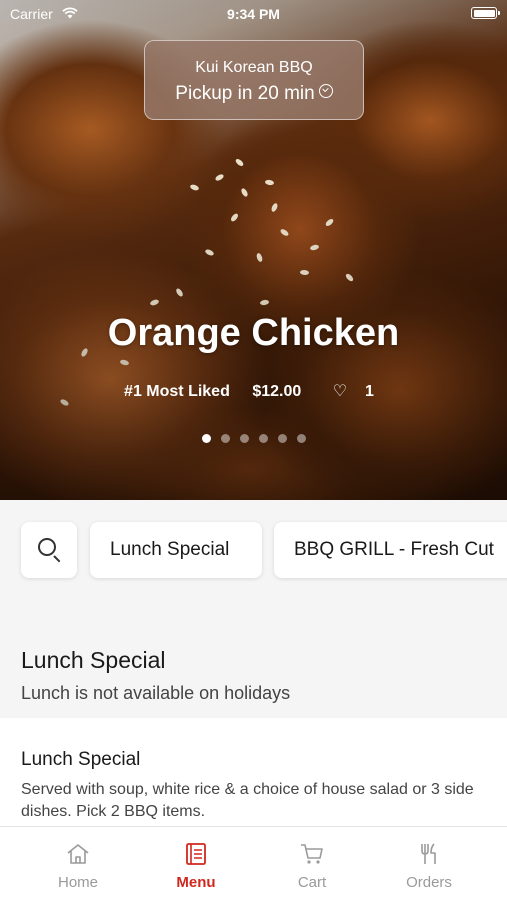 This screenshot has width=507, height=900. I want to click on pickup-time-label: Pickup in 20 min, so click(245, 93).